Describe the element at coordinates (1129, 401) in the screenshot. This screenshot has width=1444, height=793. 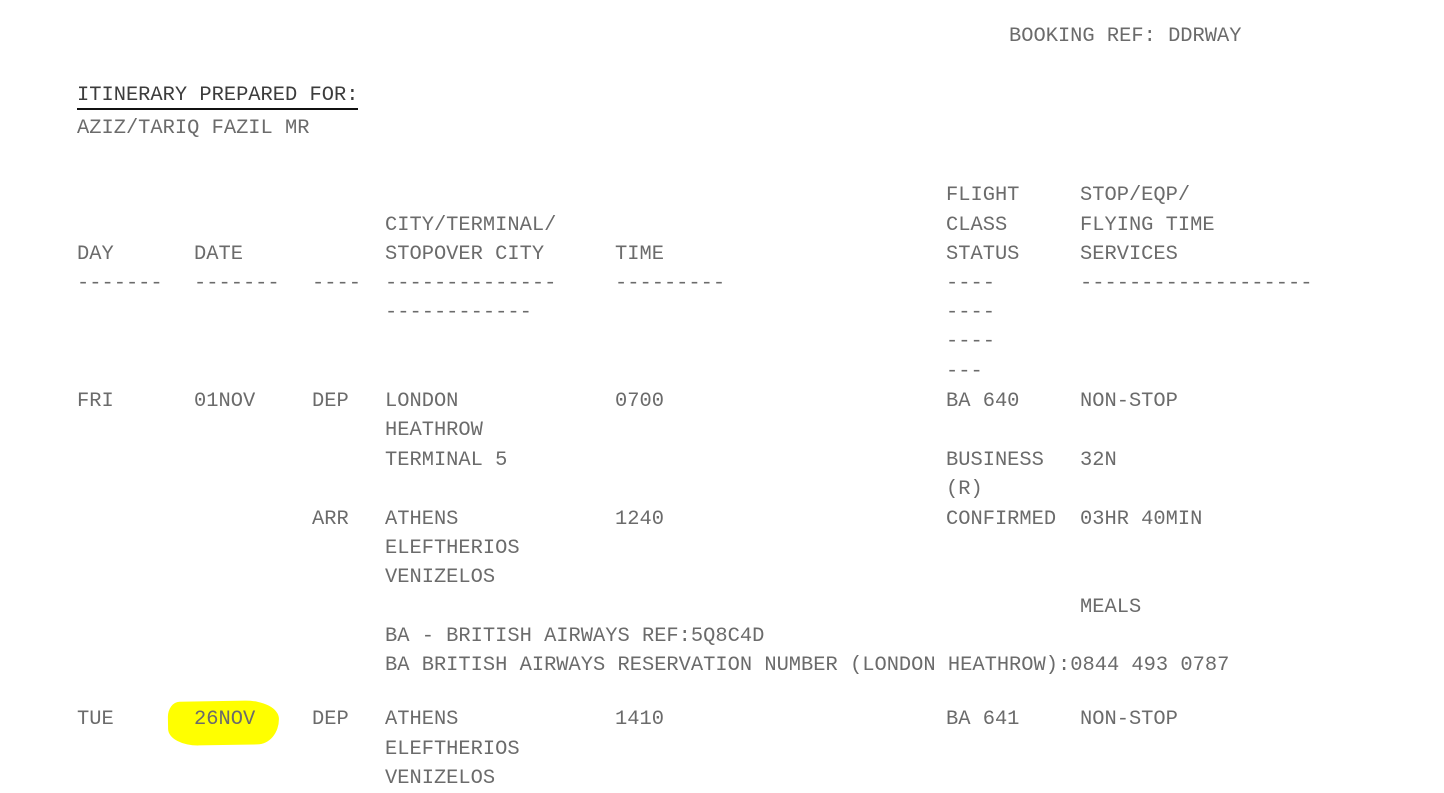
I see `seg1-stops: NON-STOP` at that location.